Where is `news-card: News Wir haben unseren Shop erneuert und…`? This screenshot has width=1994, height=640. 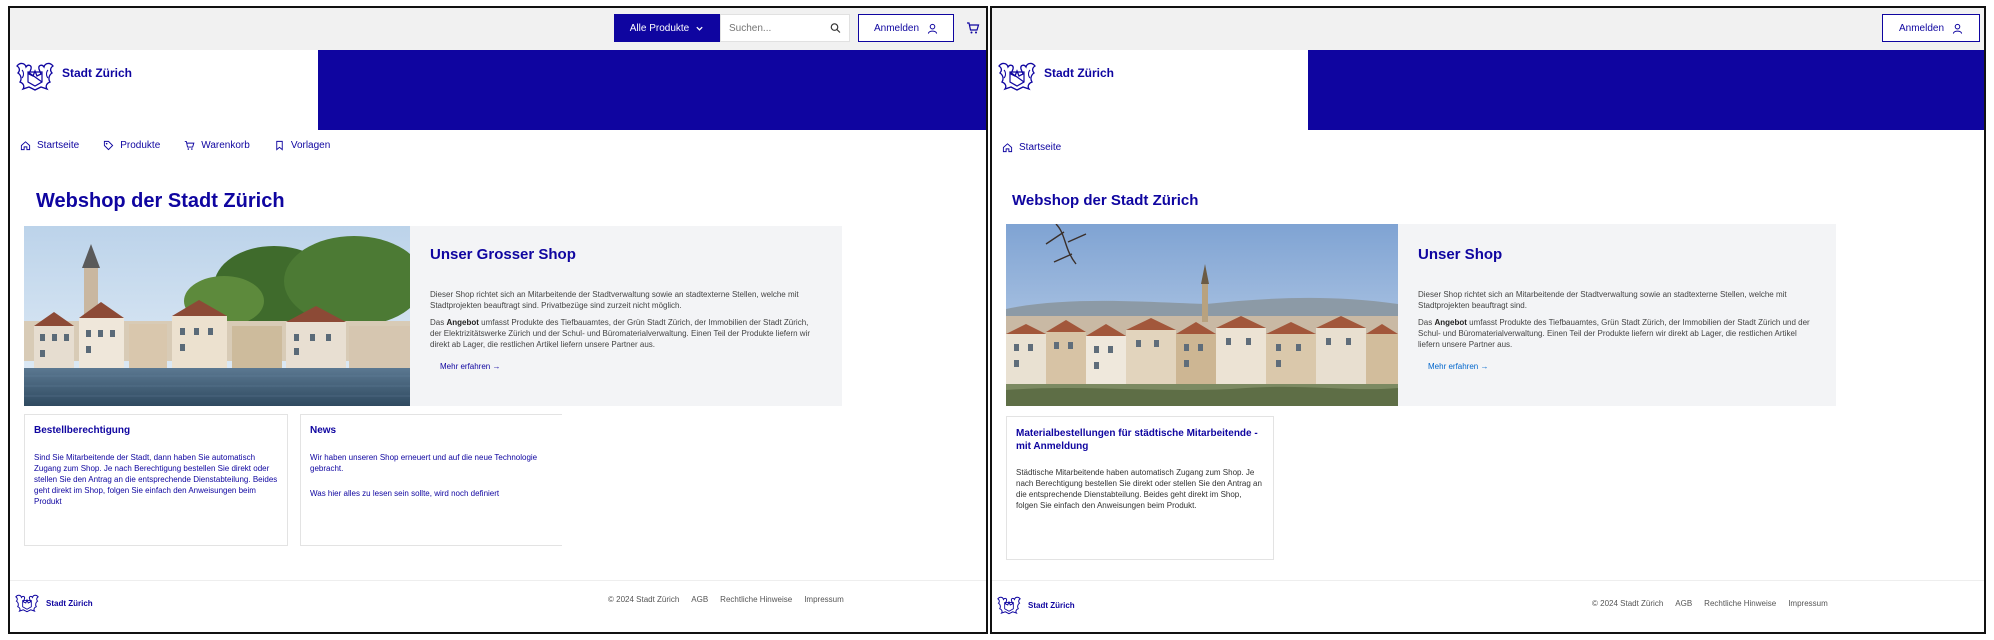 news-card: News Wir haben unseren Shop erneuert und… is located at coordinates (431, 480).